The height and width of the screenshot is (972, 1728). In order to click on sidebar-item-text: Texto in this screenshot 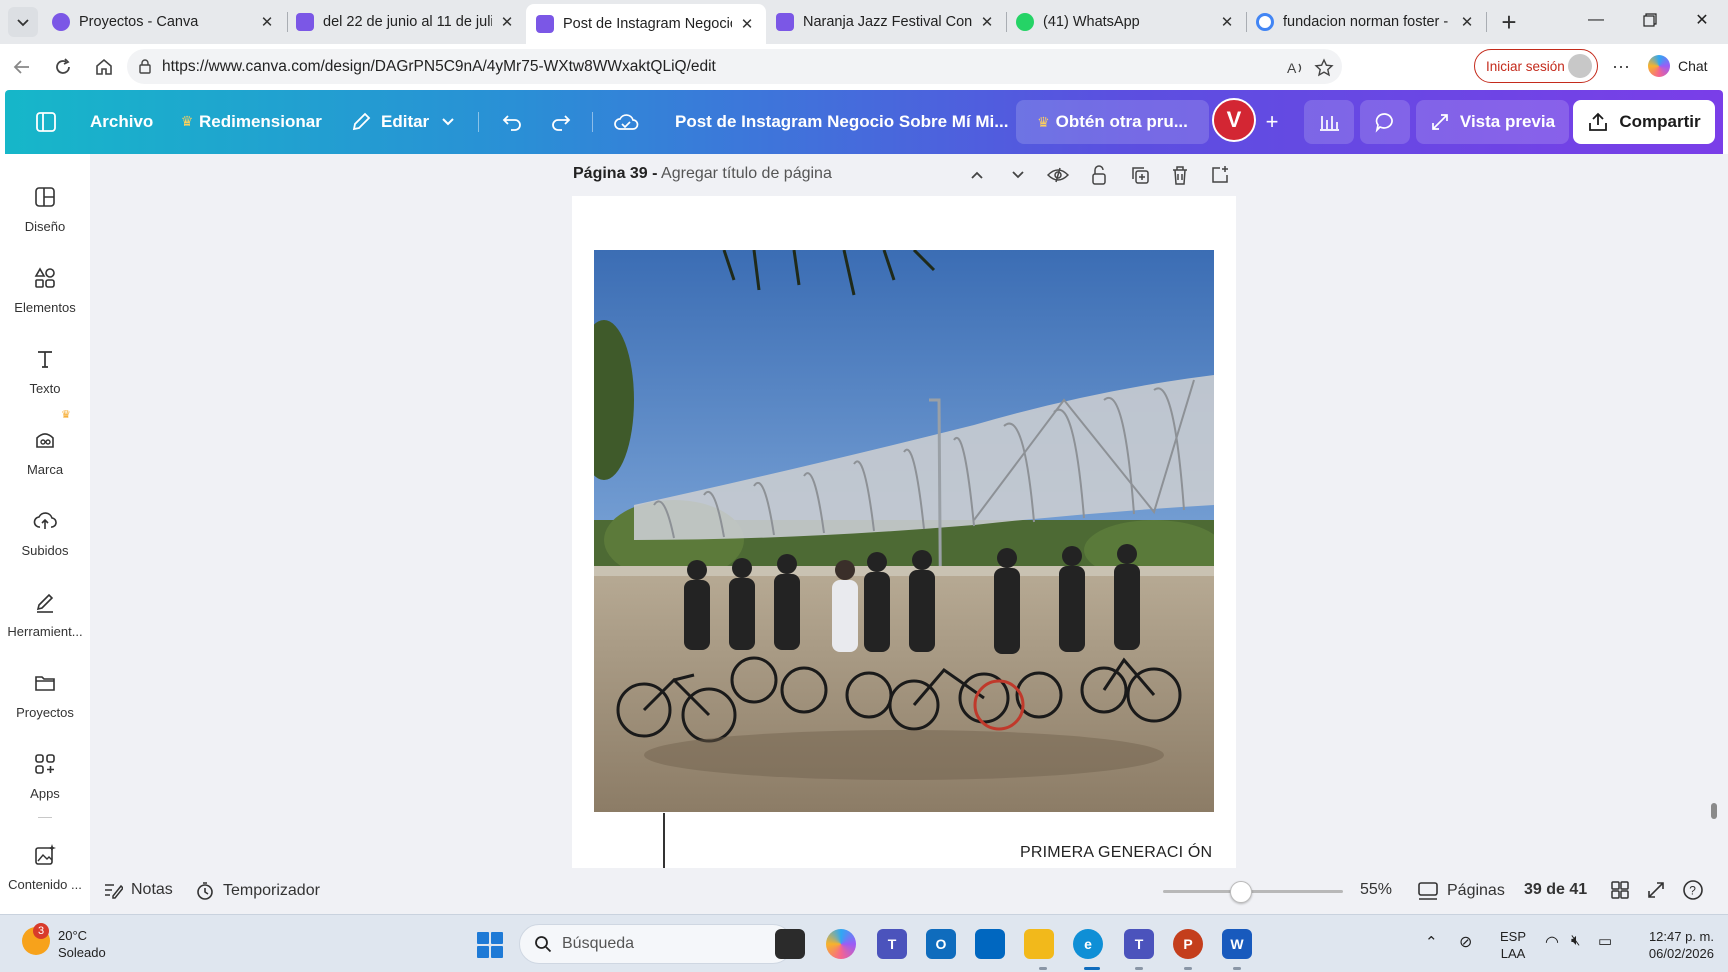, I will do `click(45, 373)`.